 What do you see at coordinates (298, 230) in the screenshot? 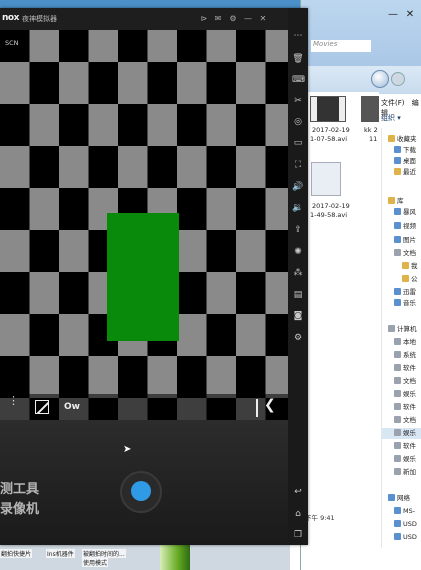
I see `install-icon: ⇪` at bounding box center [298, 230].